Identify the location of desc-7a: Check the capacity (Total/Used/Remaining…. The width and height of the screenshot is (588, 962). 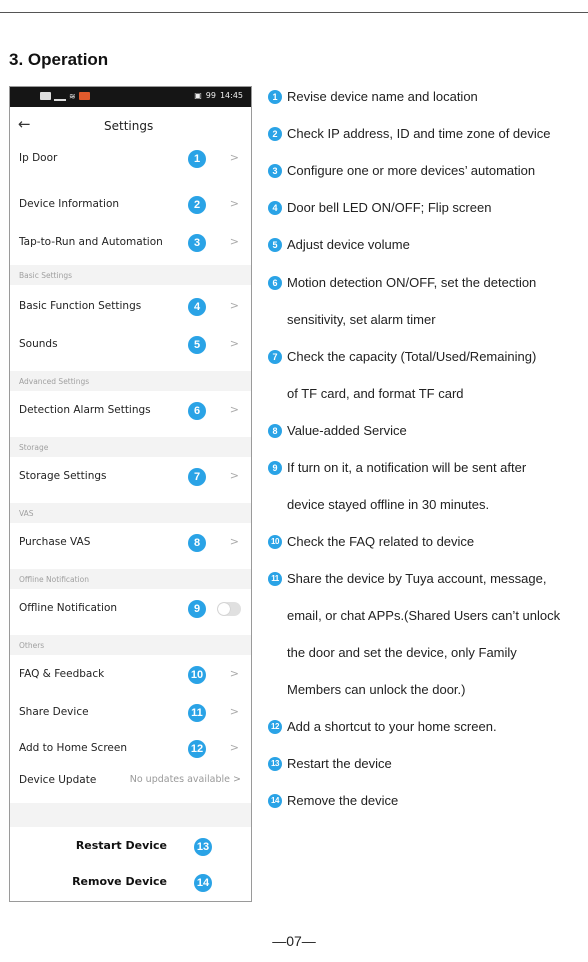
(412, 356).